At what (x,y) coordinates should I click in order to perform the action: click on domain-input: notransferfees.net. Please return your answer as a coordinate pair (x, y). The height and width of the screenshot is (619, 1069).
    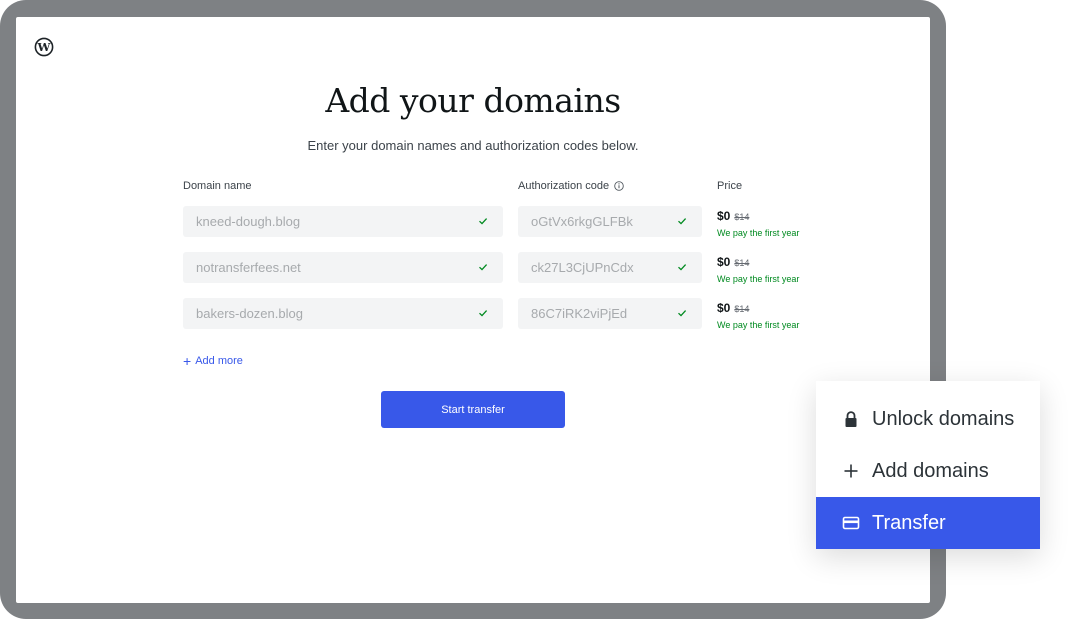
    Looking at the image, I should click on (343, 267).